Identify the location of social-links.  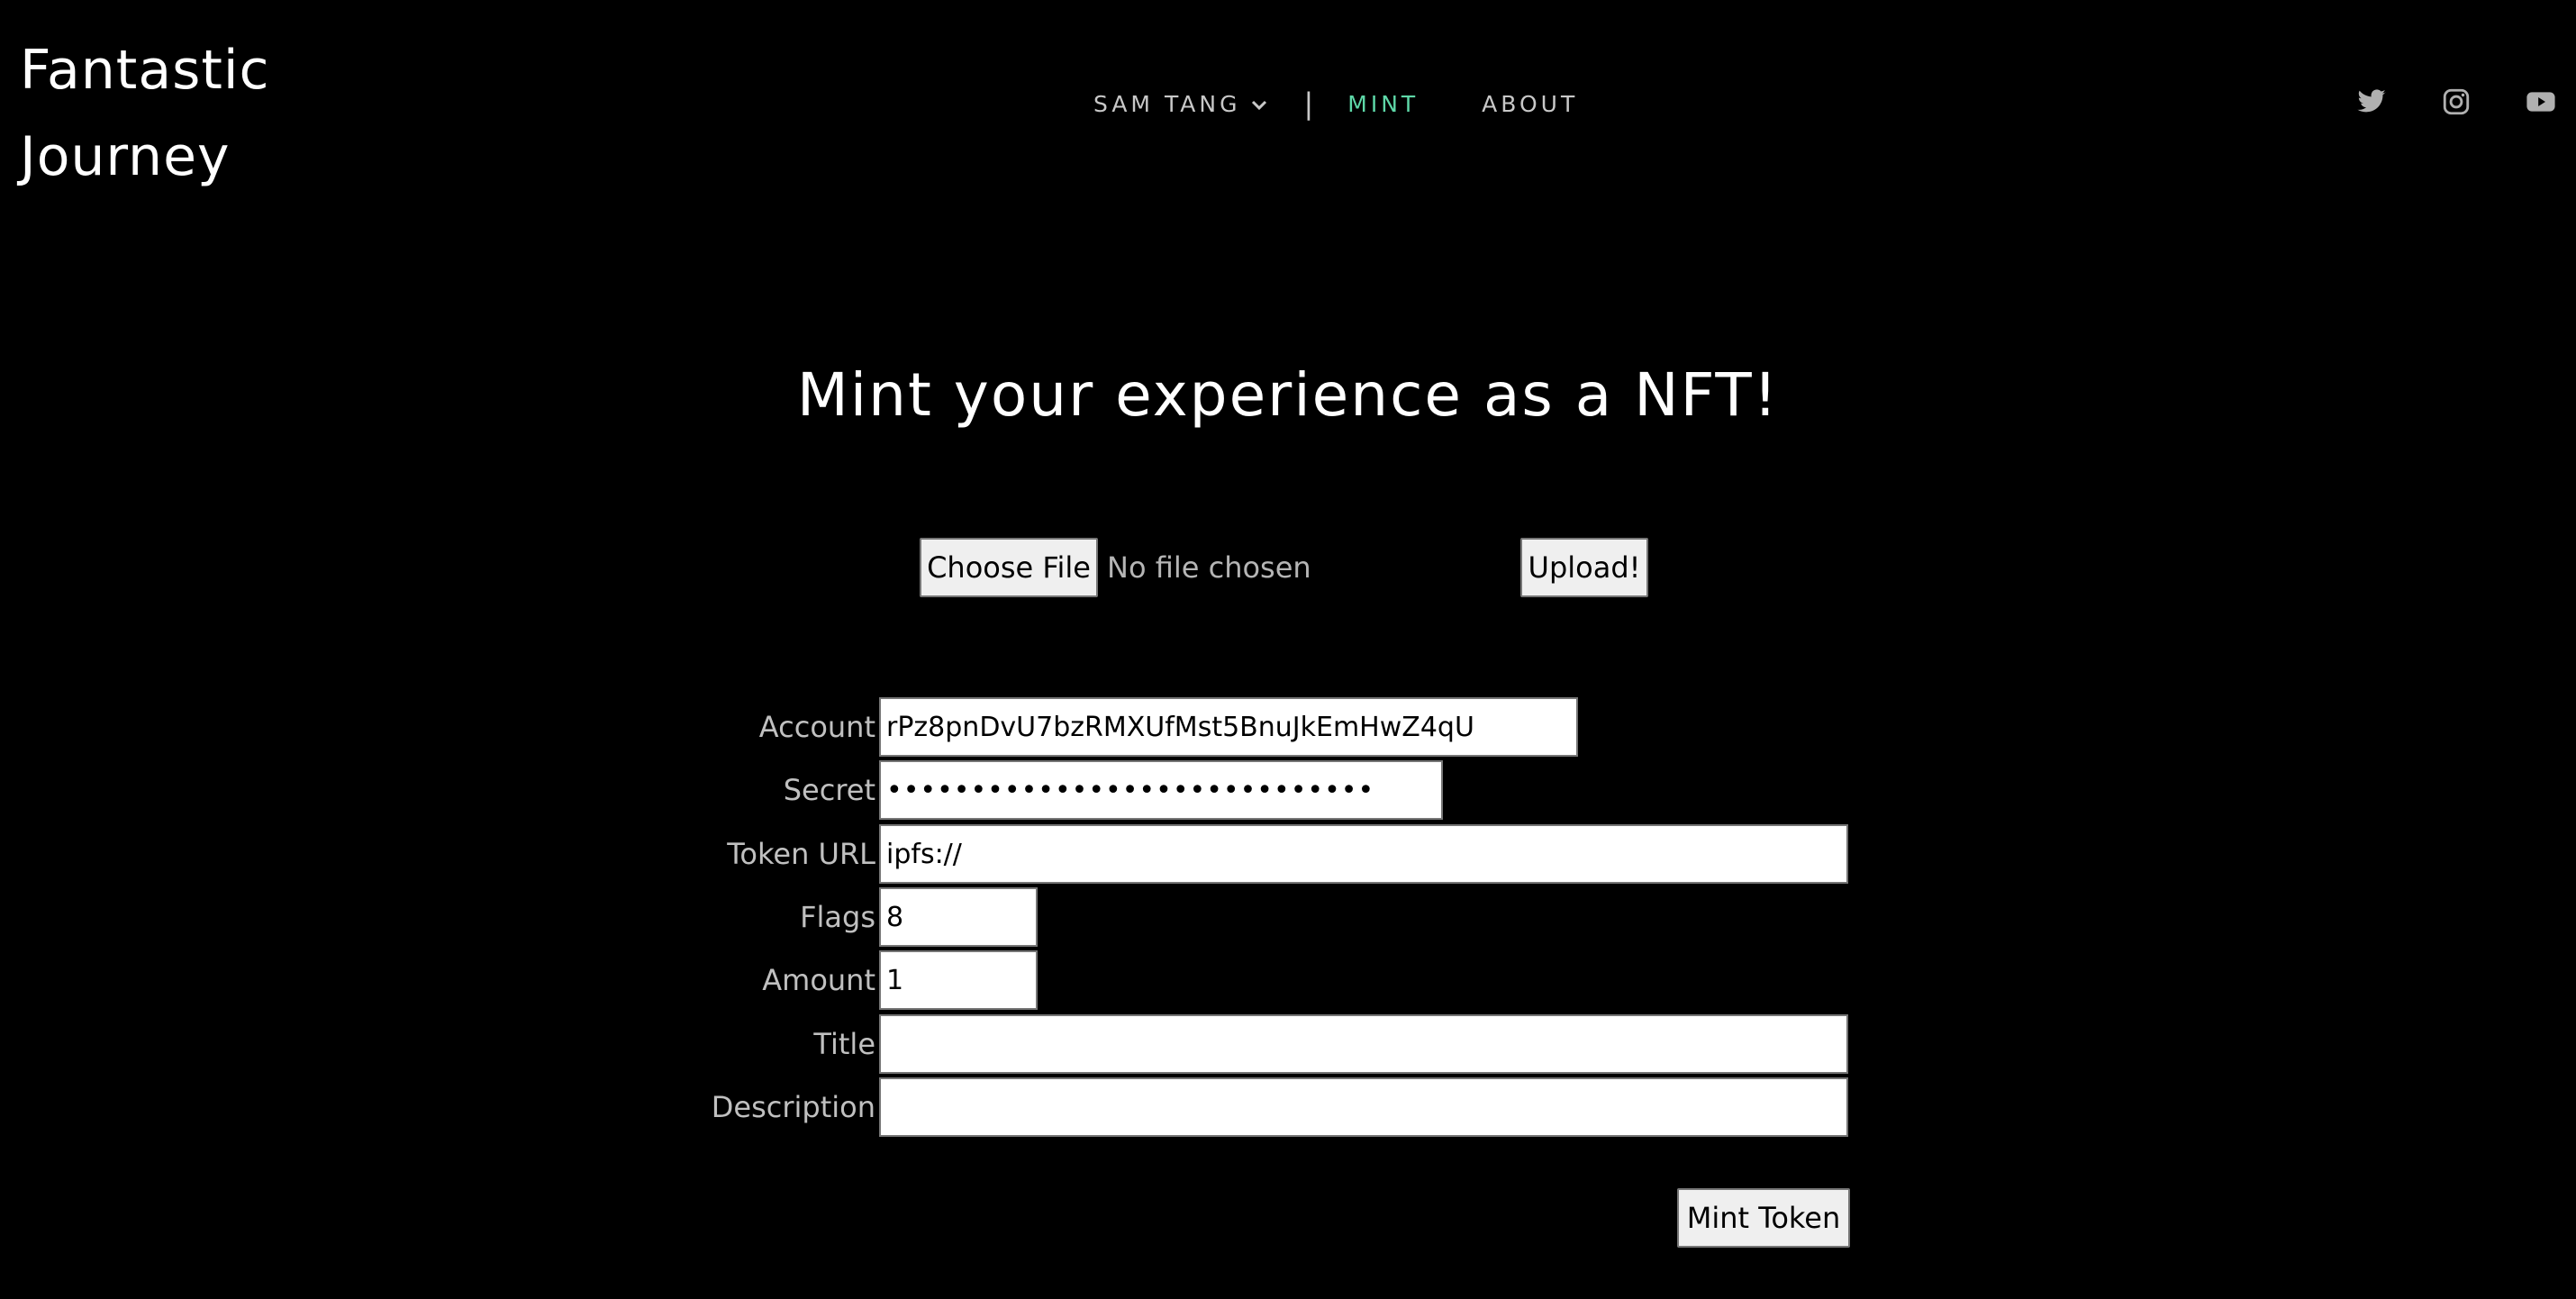
(2456, 102).